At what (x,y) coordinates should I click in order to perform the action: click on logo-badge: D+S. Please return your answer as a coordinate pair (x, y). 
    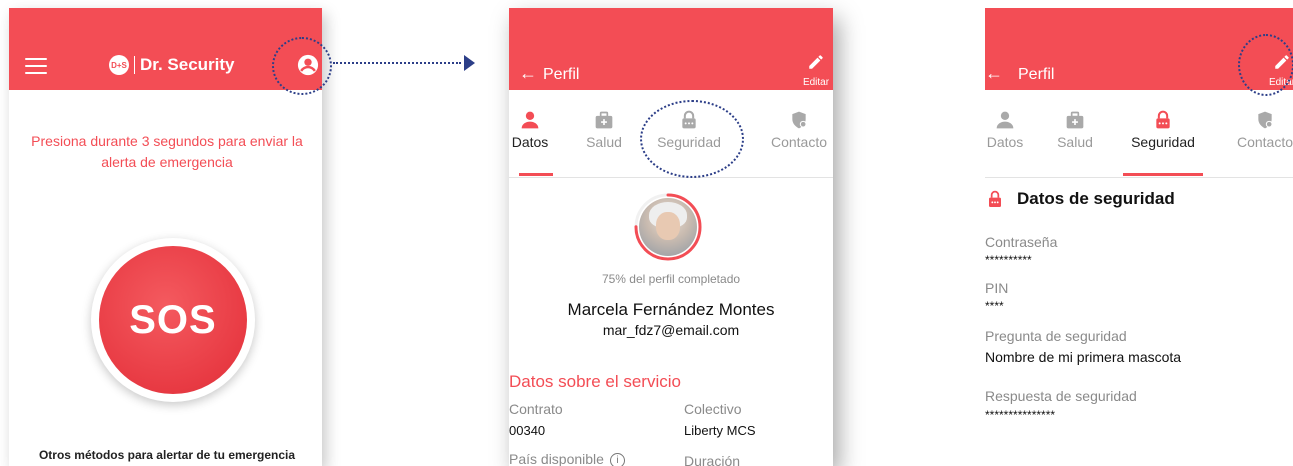
    Looking at the image, I should click on (119, 65).